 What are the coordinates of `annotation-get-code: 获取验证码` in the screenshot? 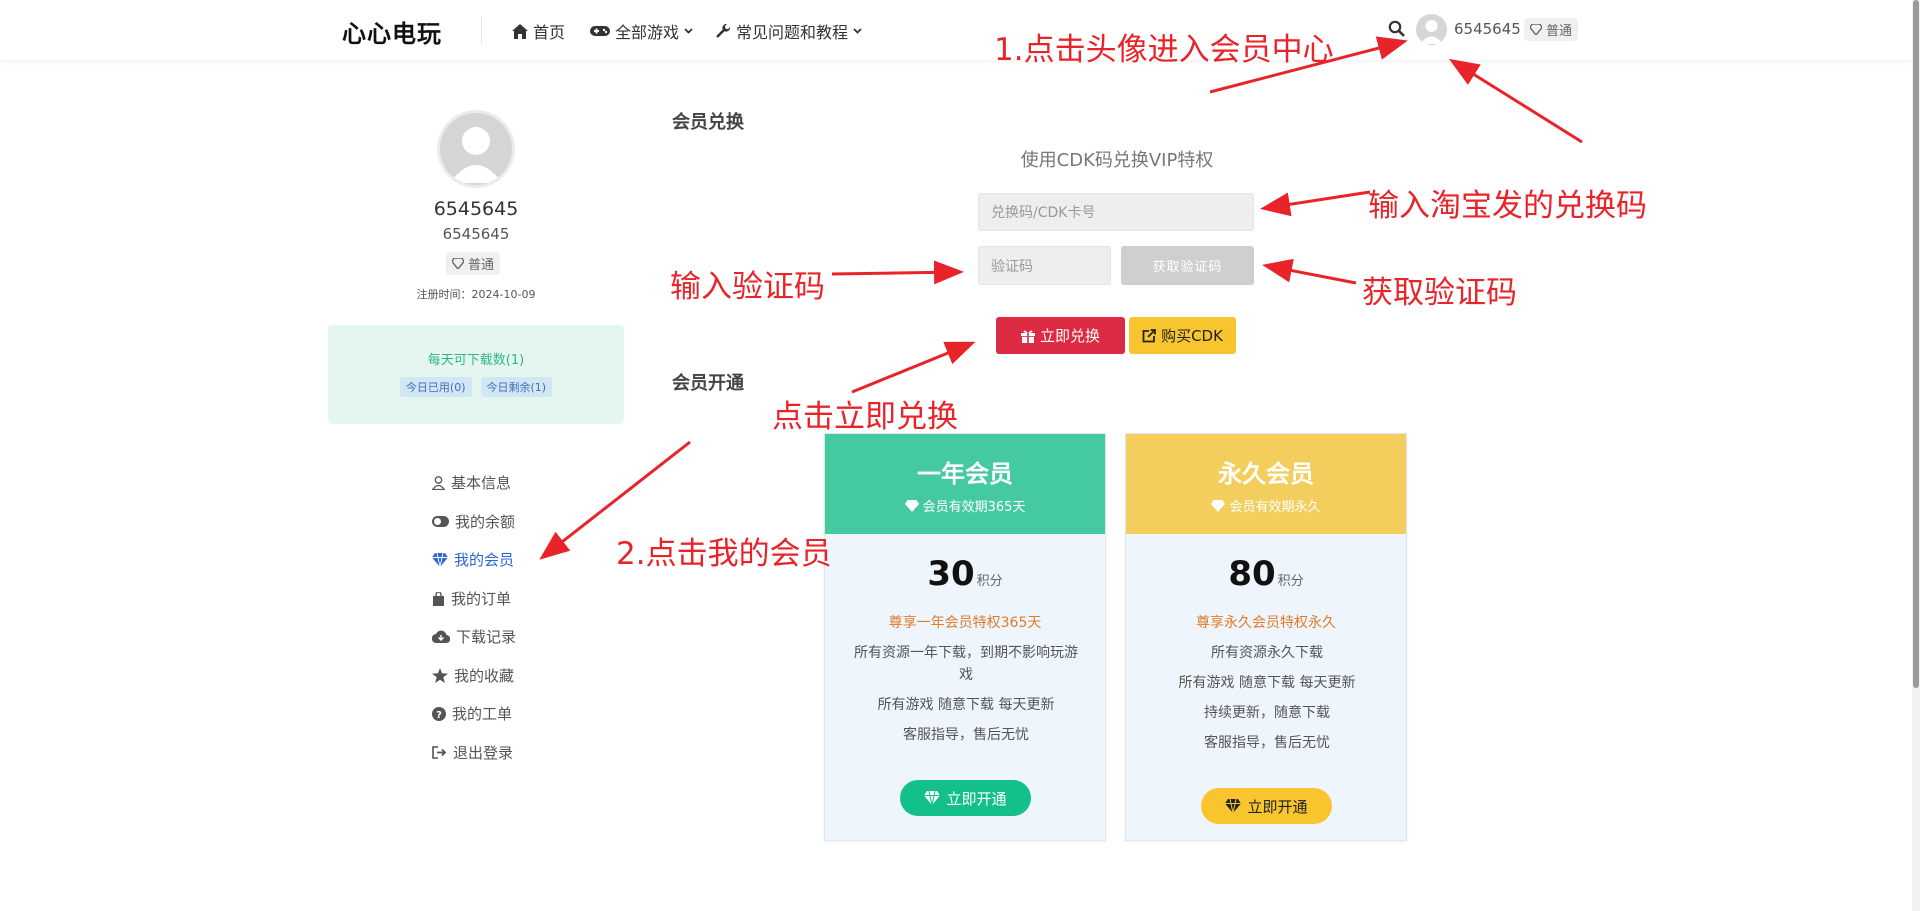 It's located at (1439, 293).